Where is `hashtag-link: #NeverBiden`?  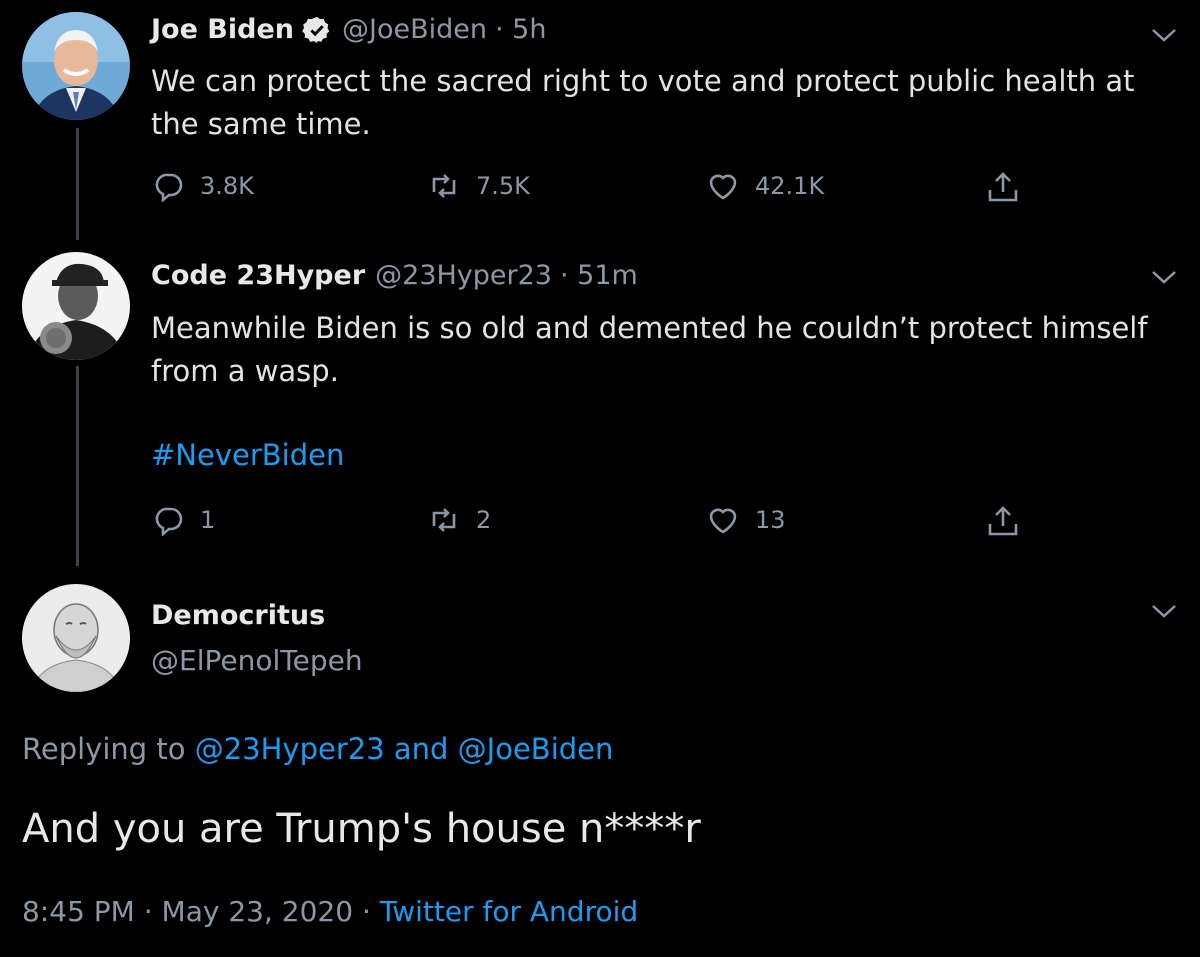
hashtag-link: #NeverBiden is located at coordinates (247, 455).